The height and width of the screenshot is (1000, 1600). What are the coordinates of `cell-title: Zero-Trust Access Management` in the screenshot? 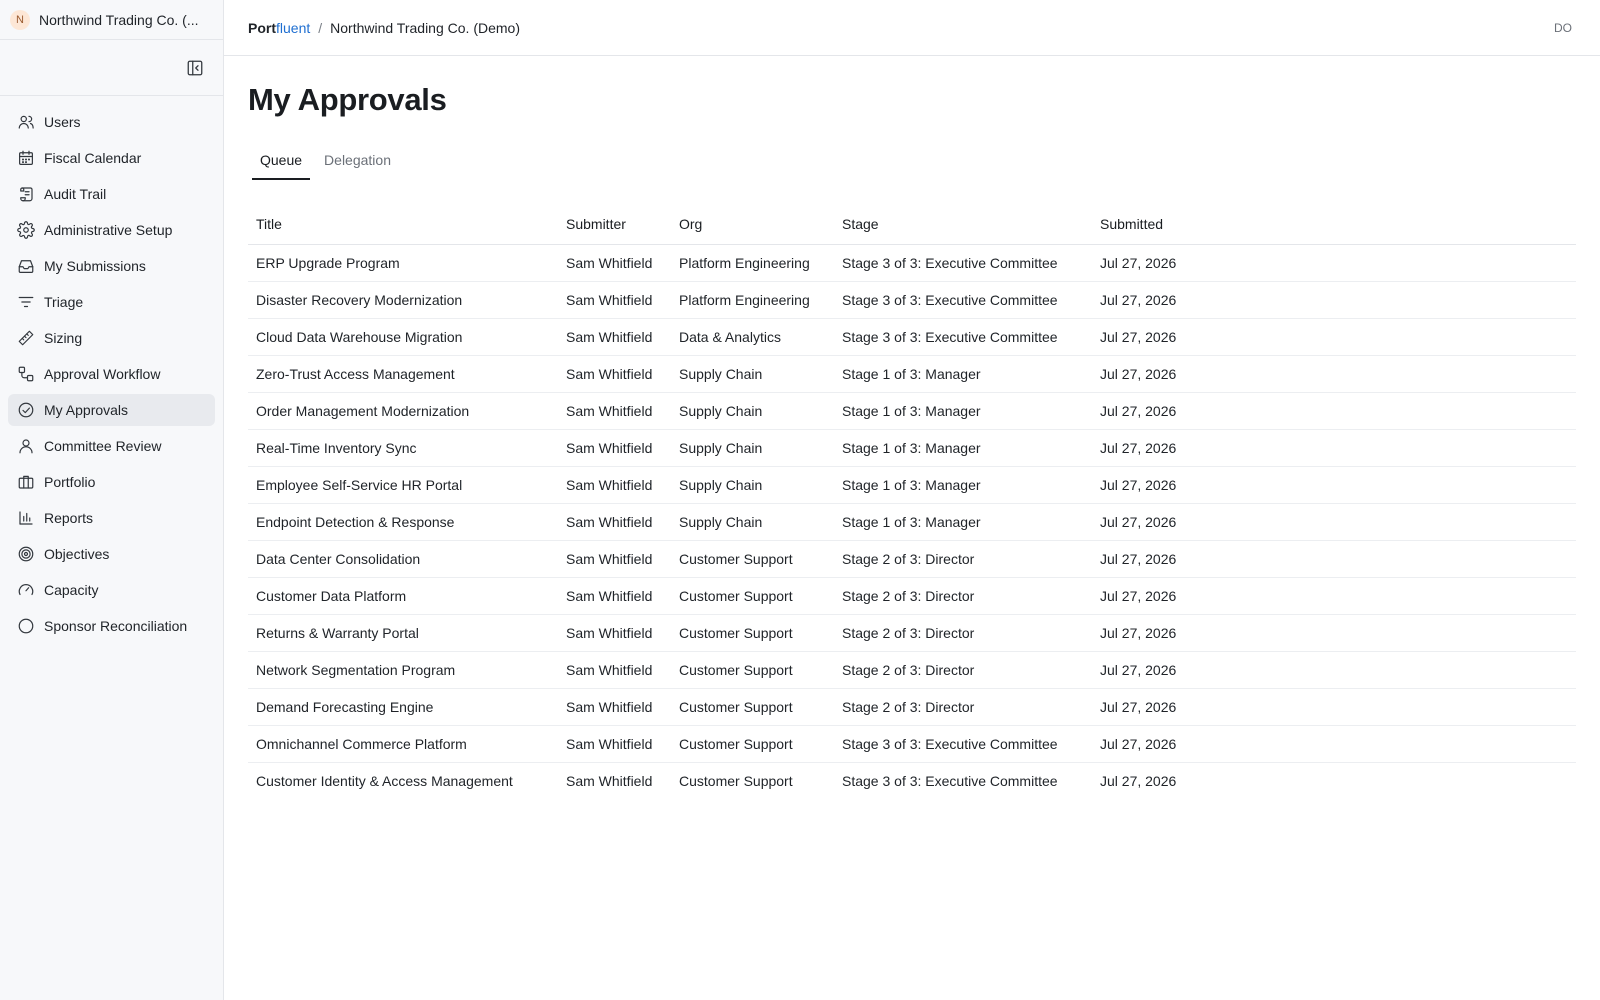 It's located at (403, 374).